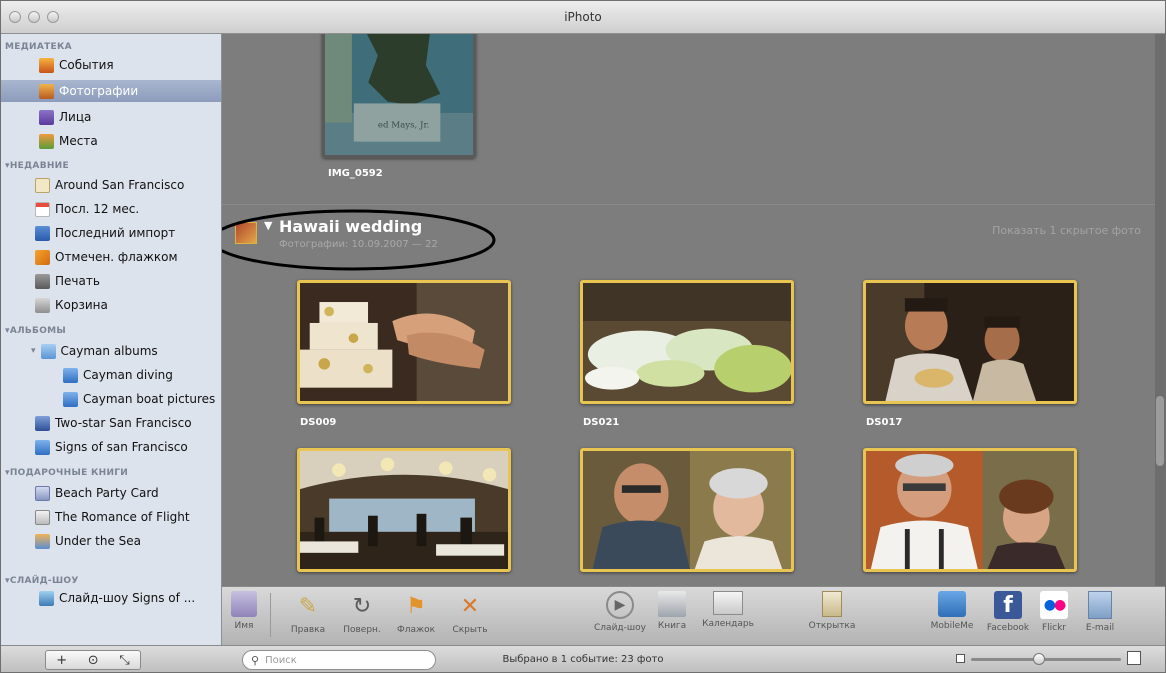 This screenshot has width=1166, height=673. What do you see at coordinates (42, 447) in the screenshot?
I see `album-icon` at bounding box center [42, 447].